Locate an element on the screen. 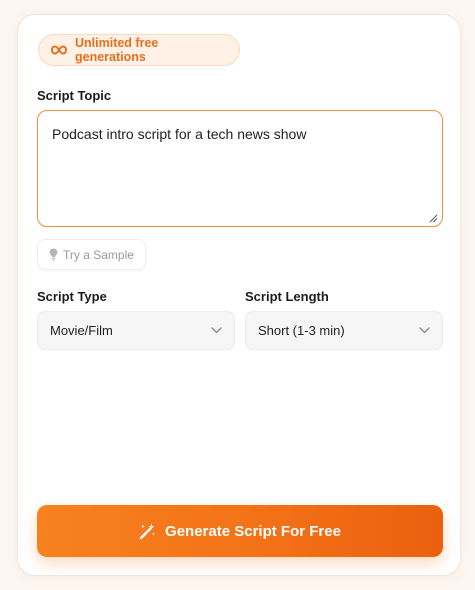 This screenshot has width=475, height=590. generate-script-button: Generate Script For Free is located at coordinates (240, 531).